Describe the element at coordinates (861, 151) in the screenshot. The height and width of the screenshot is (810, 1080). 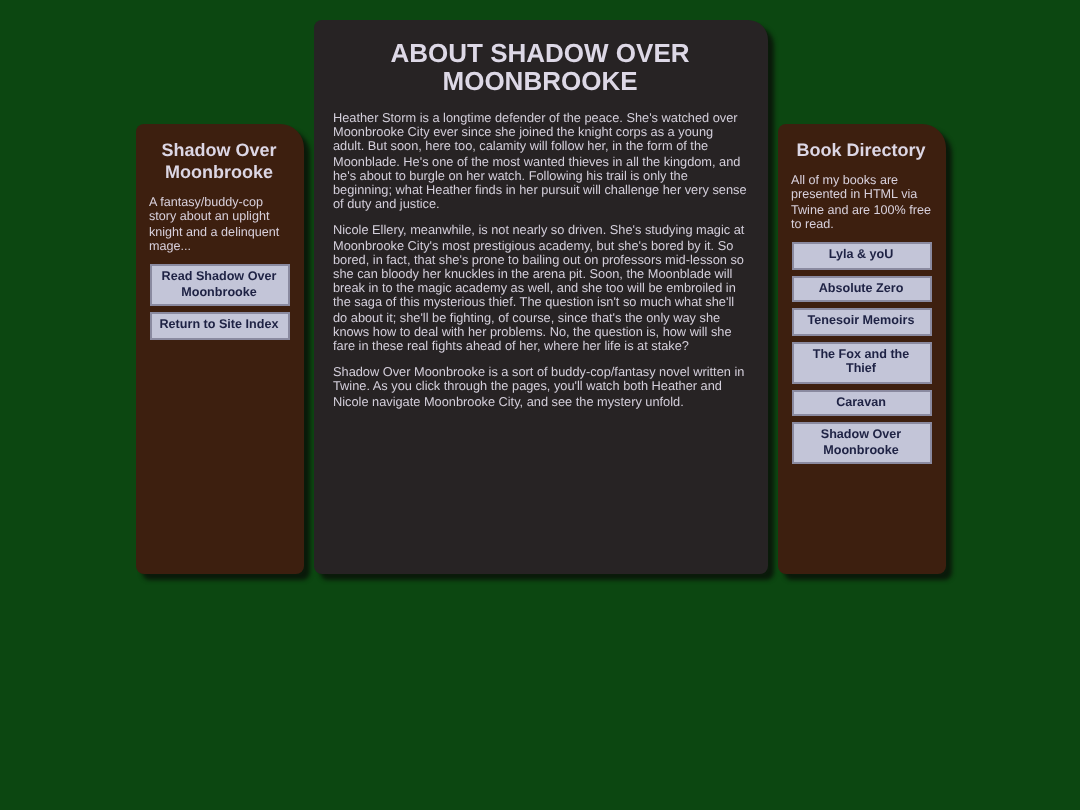
I see `panel-title: Book Directory` at that location.